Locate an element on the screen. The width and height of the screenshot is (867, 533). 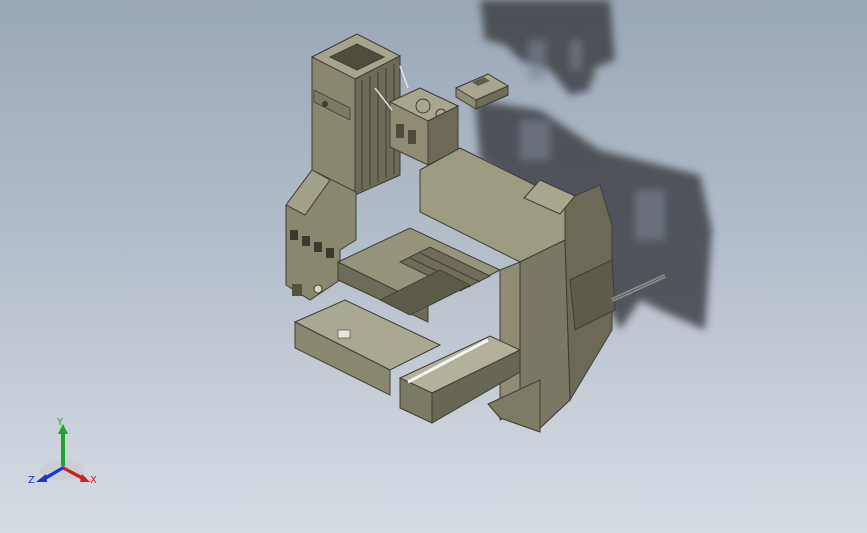
machine-column is located at coordinates (356, 114).